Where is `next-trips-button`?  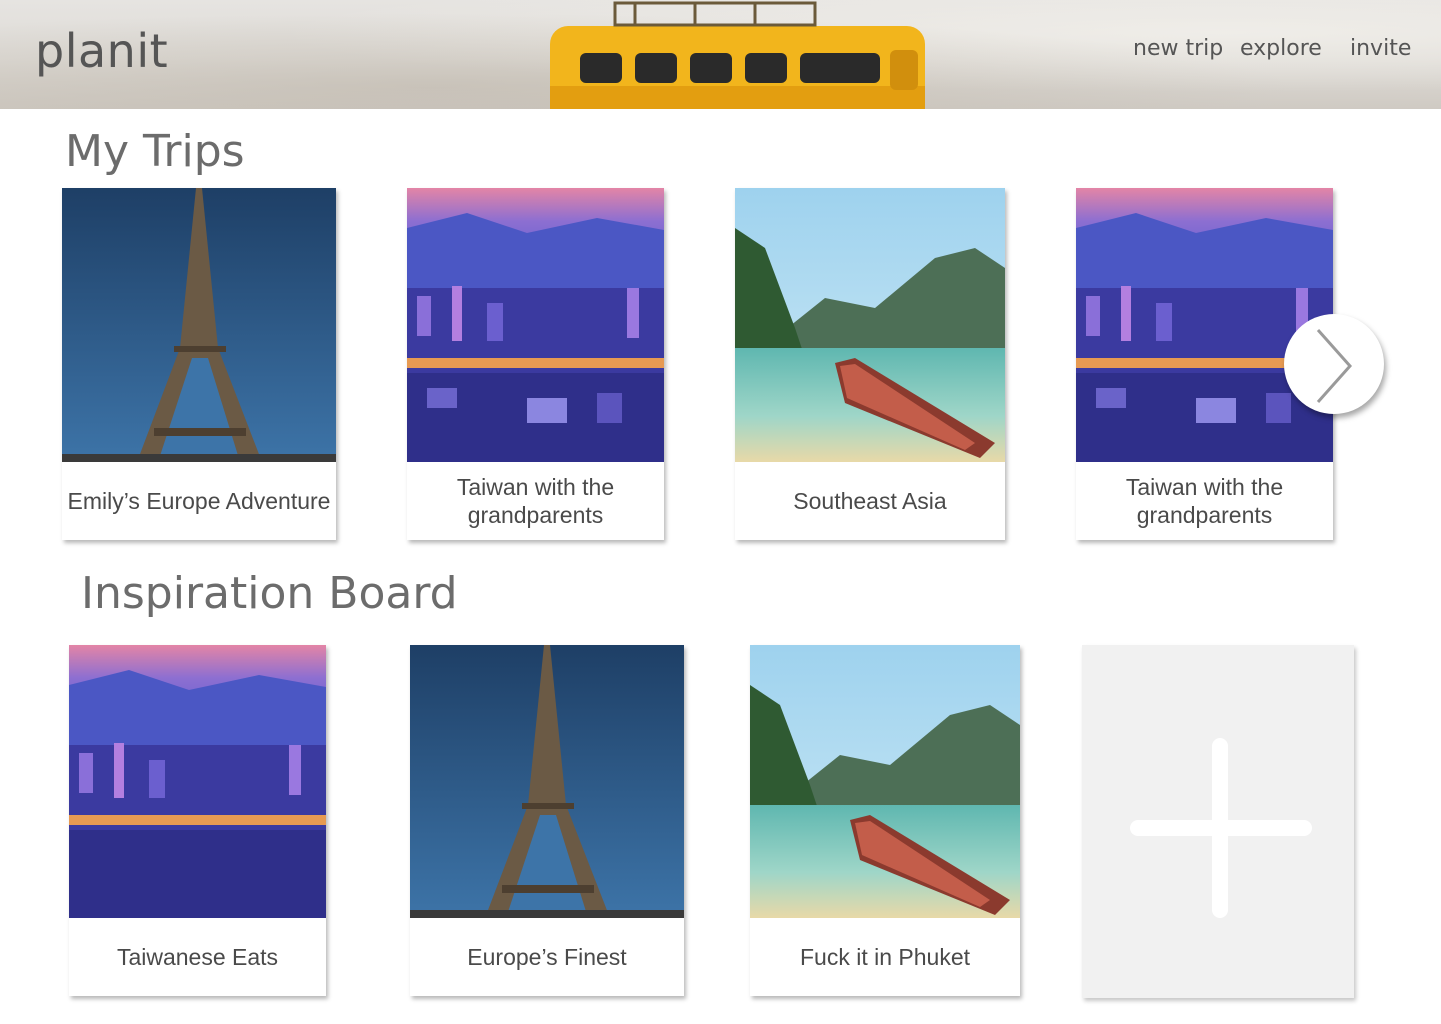 next-trips-button is located at coordinates (1334, 364).